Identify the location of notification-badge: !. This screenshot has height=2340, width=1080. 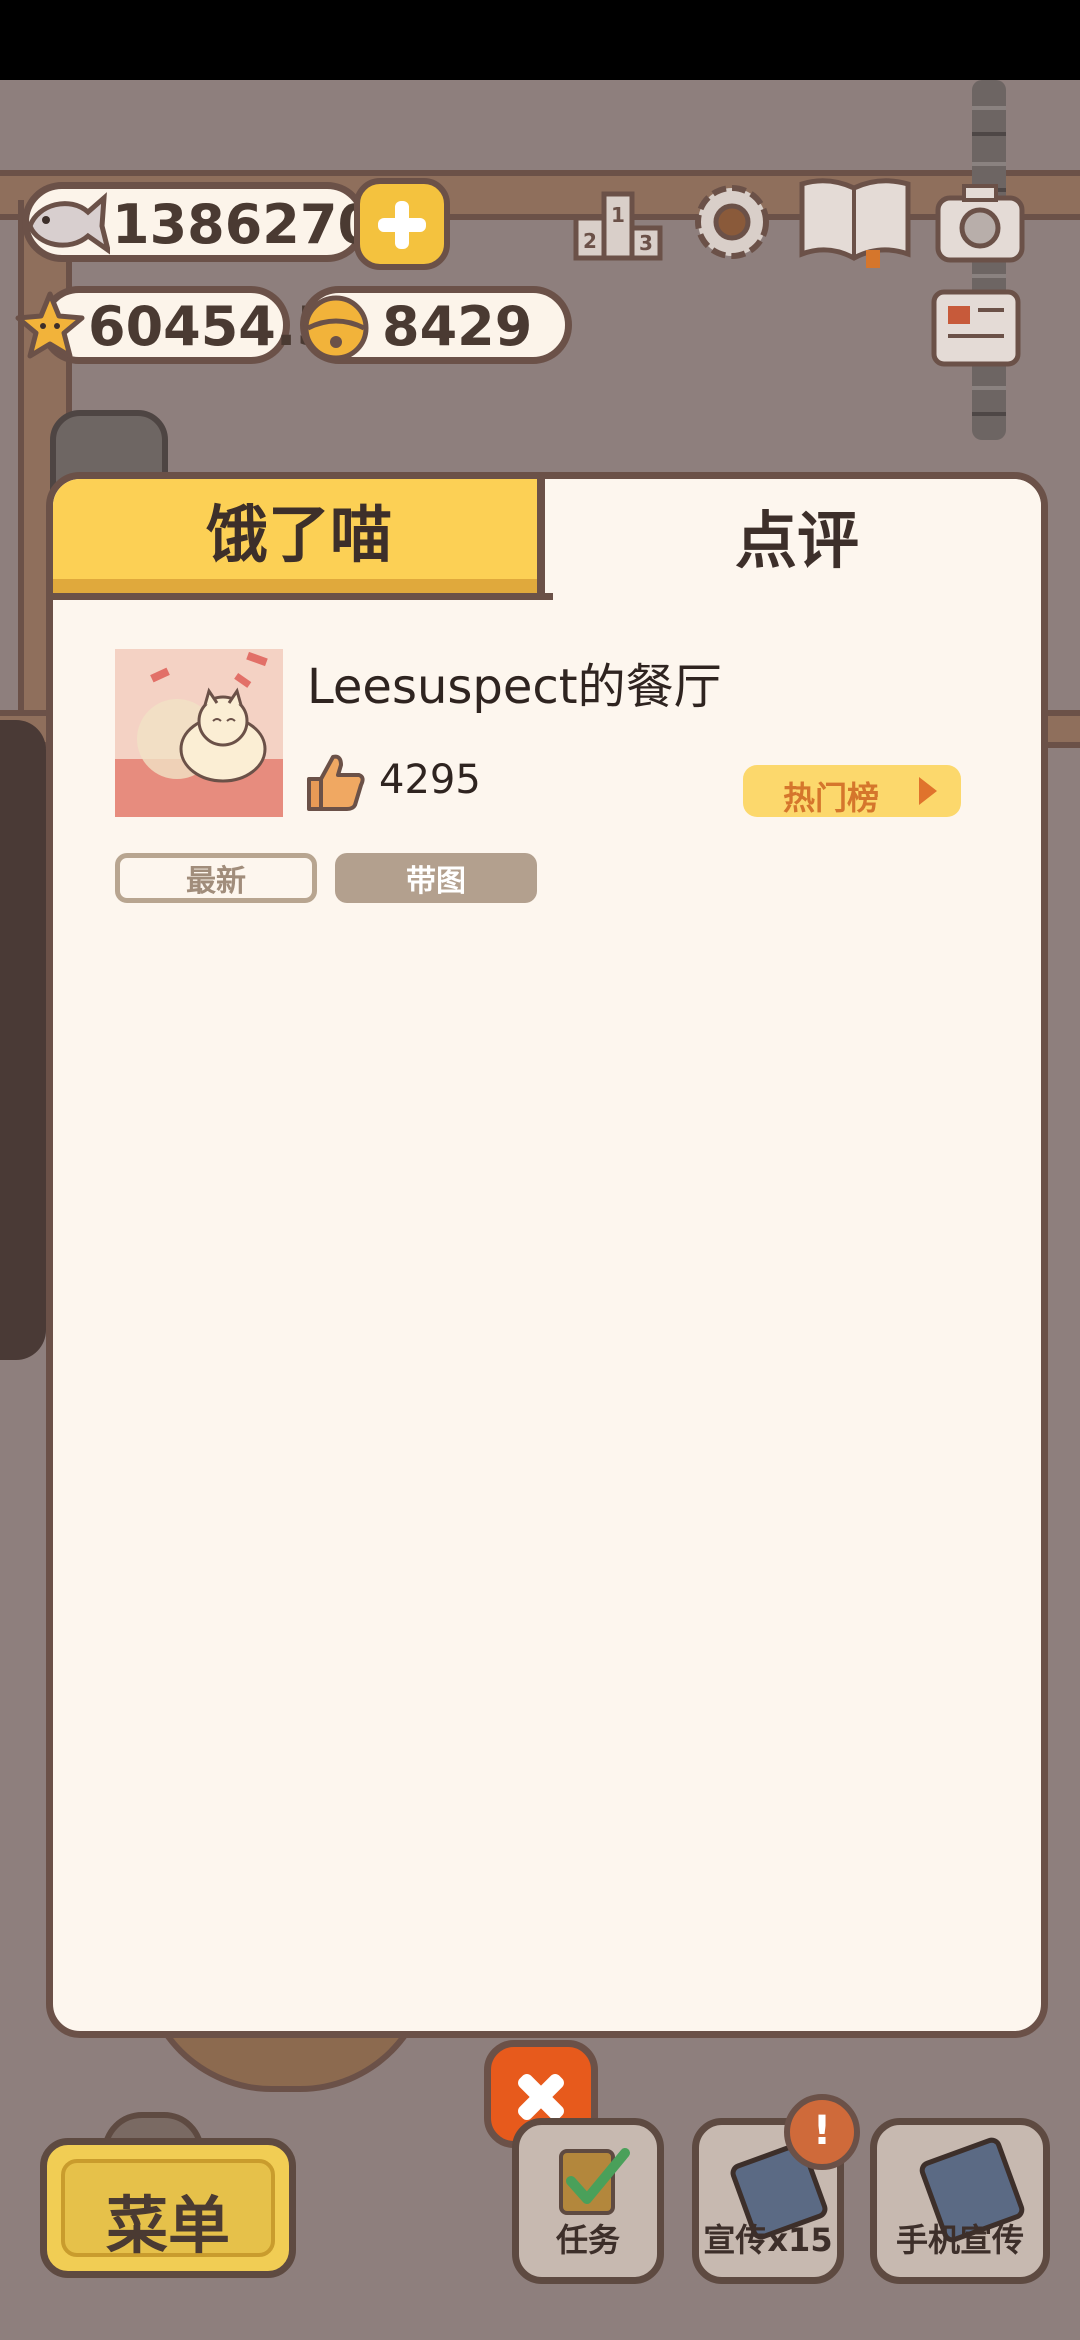
(822, 2132).